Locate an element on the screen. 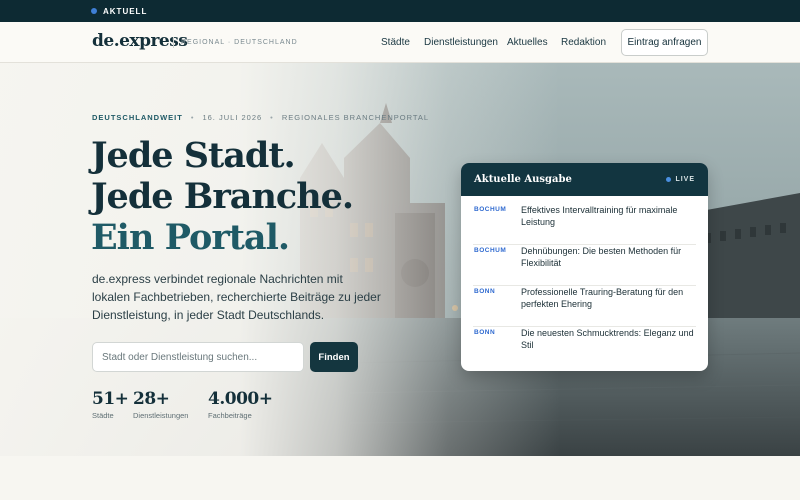 Image resolution: width=800 pixels, height=500 pixels. site-tagline: REGIONAL · DEUTSCHLAND is located at coordinates (235, 42).